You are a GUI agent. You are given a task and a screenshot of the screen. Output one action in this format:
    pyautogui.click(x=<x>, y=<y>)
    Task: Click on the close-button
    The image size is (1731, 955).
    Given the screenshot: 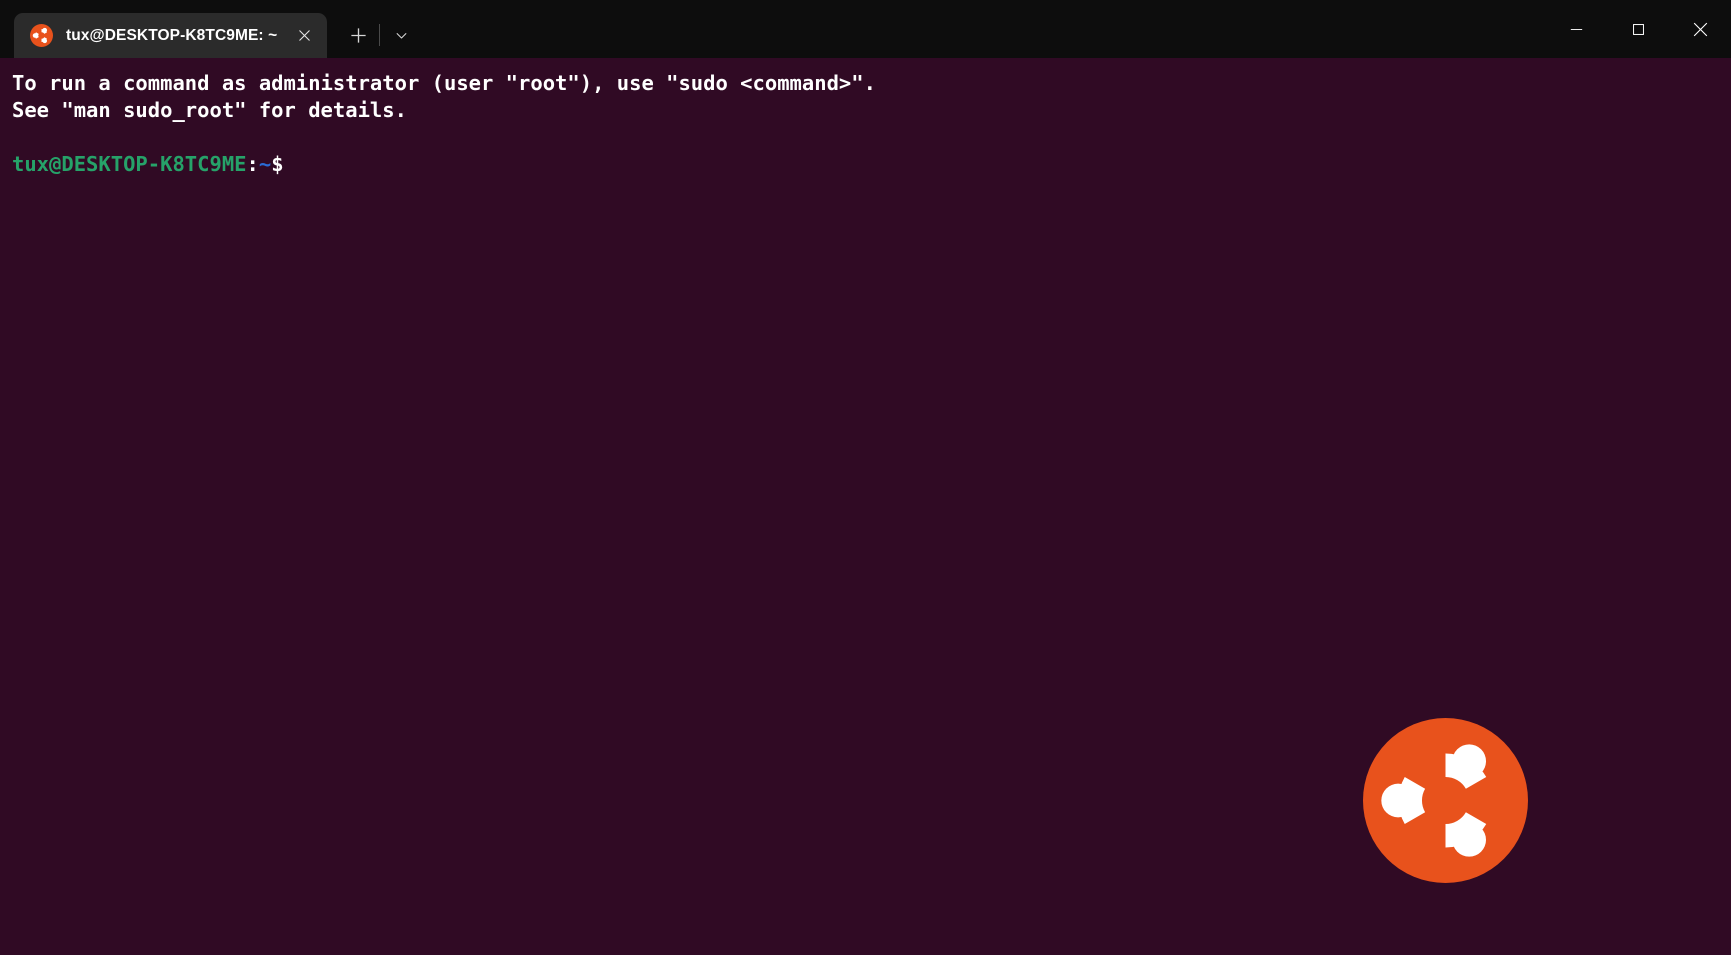 What is the action you would take?
    pyautogui.click(x=1700, y=29)
    